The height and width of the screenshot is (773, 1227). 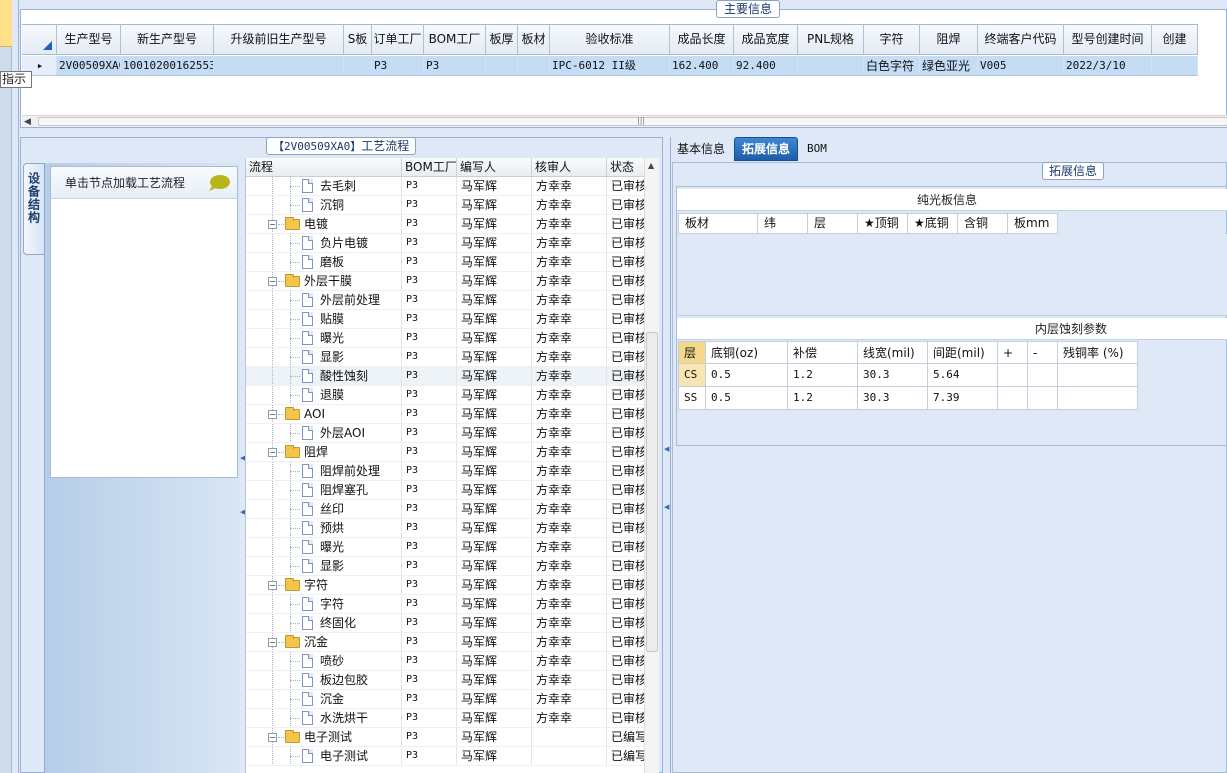 I want to click on tree-row: 丝印 P3 马军辉 方幸幸 已审核, so click(x=452, y=509).